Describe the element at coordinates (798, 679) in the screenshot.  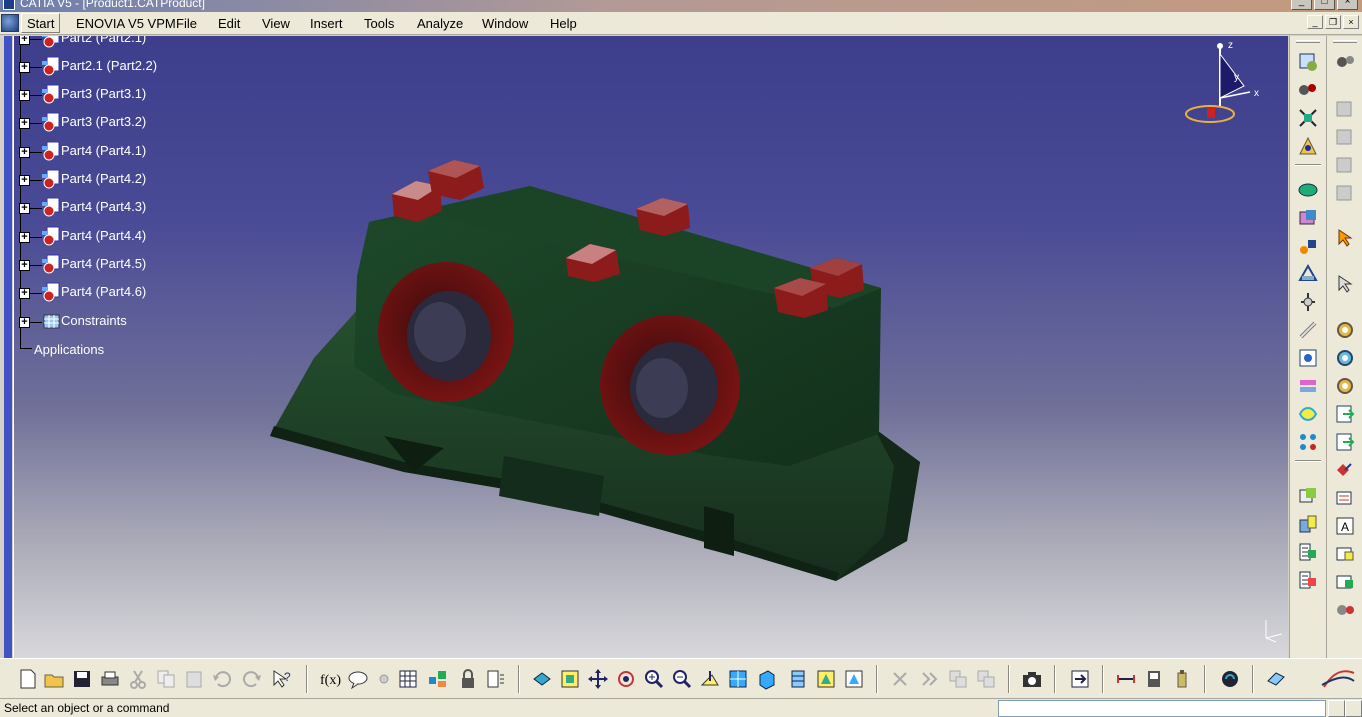
I see `render-style-icon` at that location.